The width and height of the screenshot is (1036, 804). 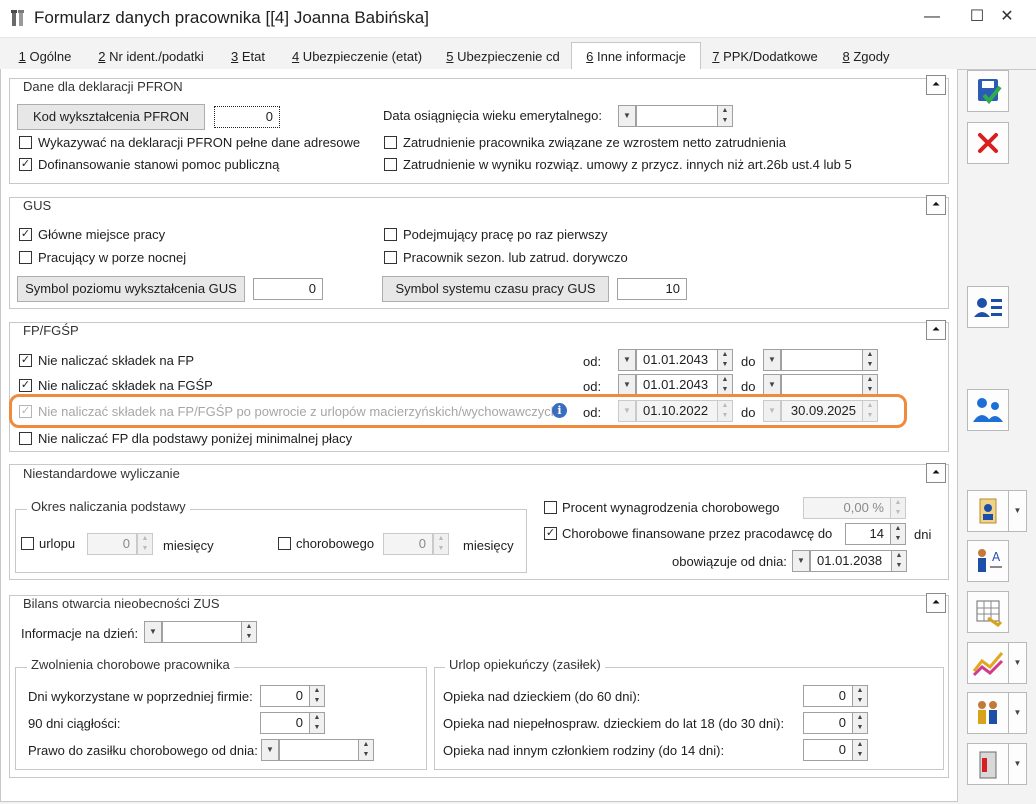 I want to click on gus-glowne-checkbox: ✓, so click(x=25, y=234).